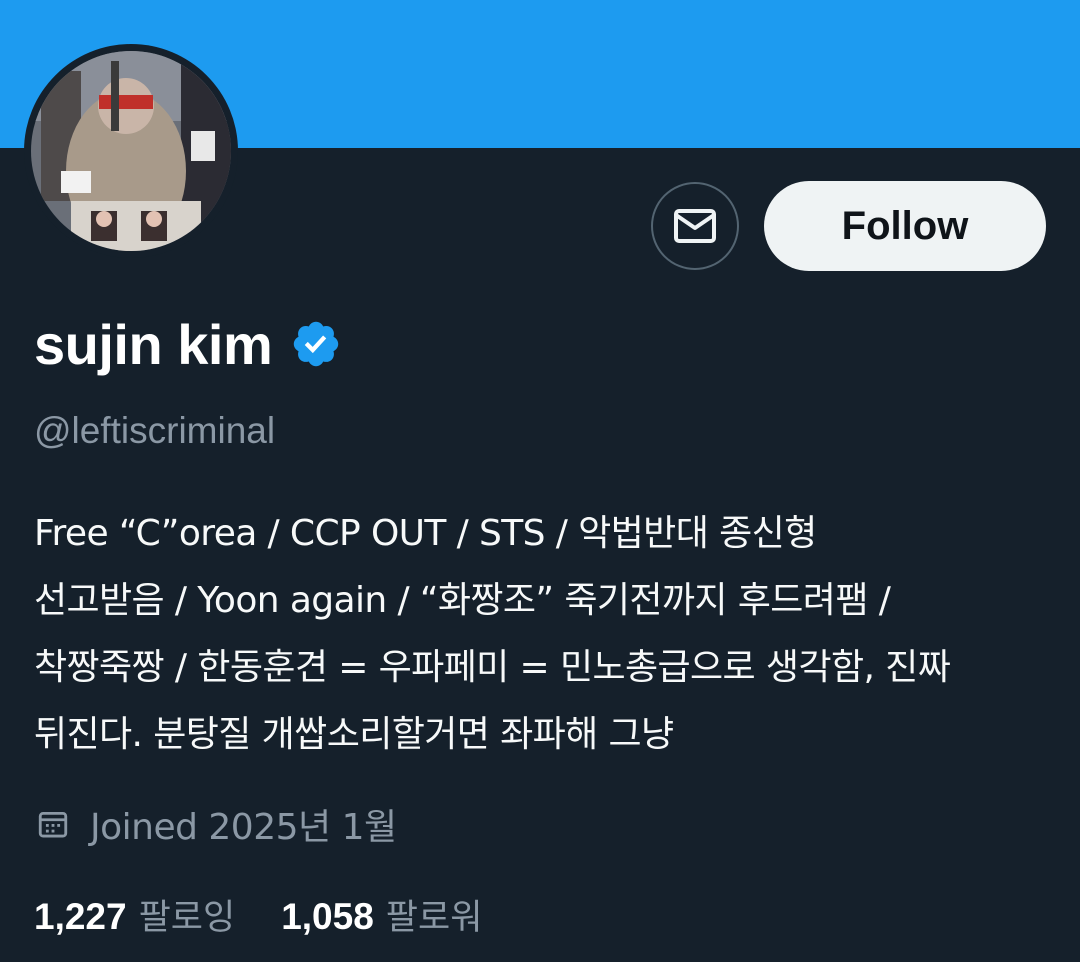  Describe the element at coordinates (153, 344) in the screenshot. I see `display-name: sujin kim` at that location.